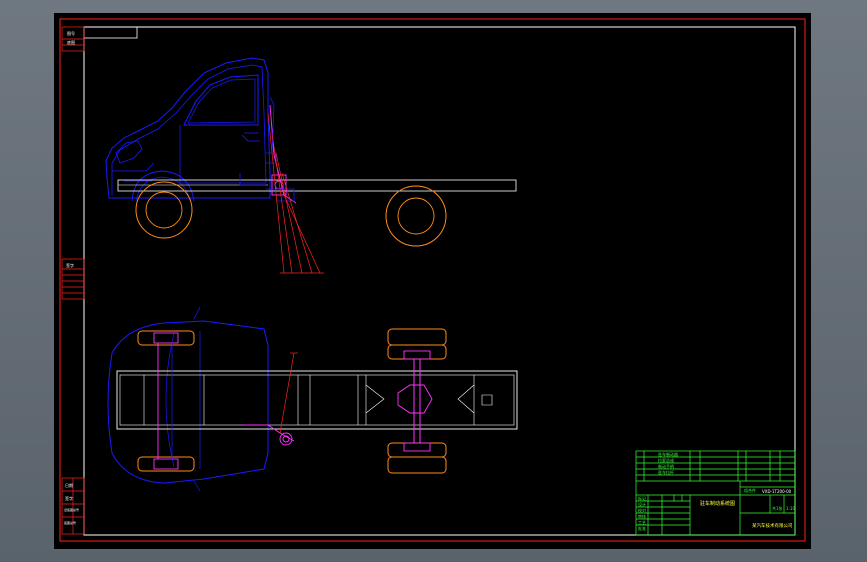 This screenshot has width=867, height=562. Describe the element at coordinates (317, 400) in the screenshot. I see `frame-rail-top` at that location.